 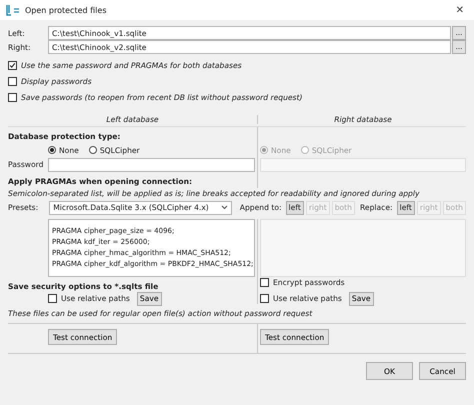 I want to click on close-button: ✕, so click(x=460, y=10).